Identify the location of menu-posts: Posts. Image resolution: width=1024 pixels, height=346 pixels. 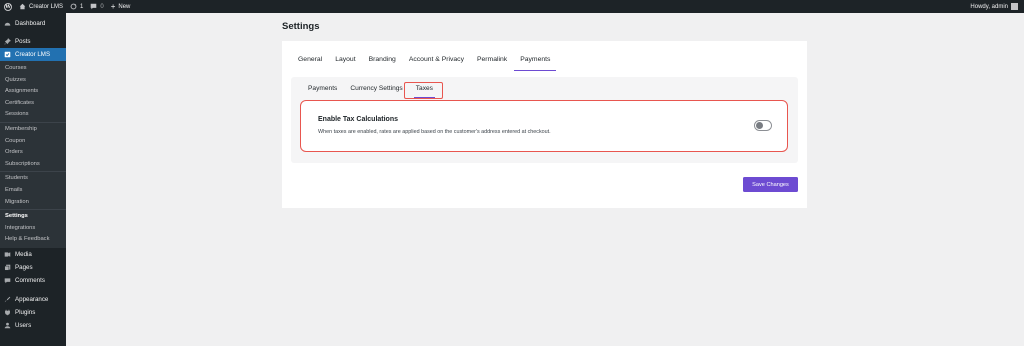
(33, 41).